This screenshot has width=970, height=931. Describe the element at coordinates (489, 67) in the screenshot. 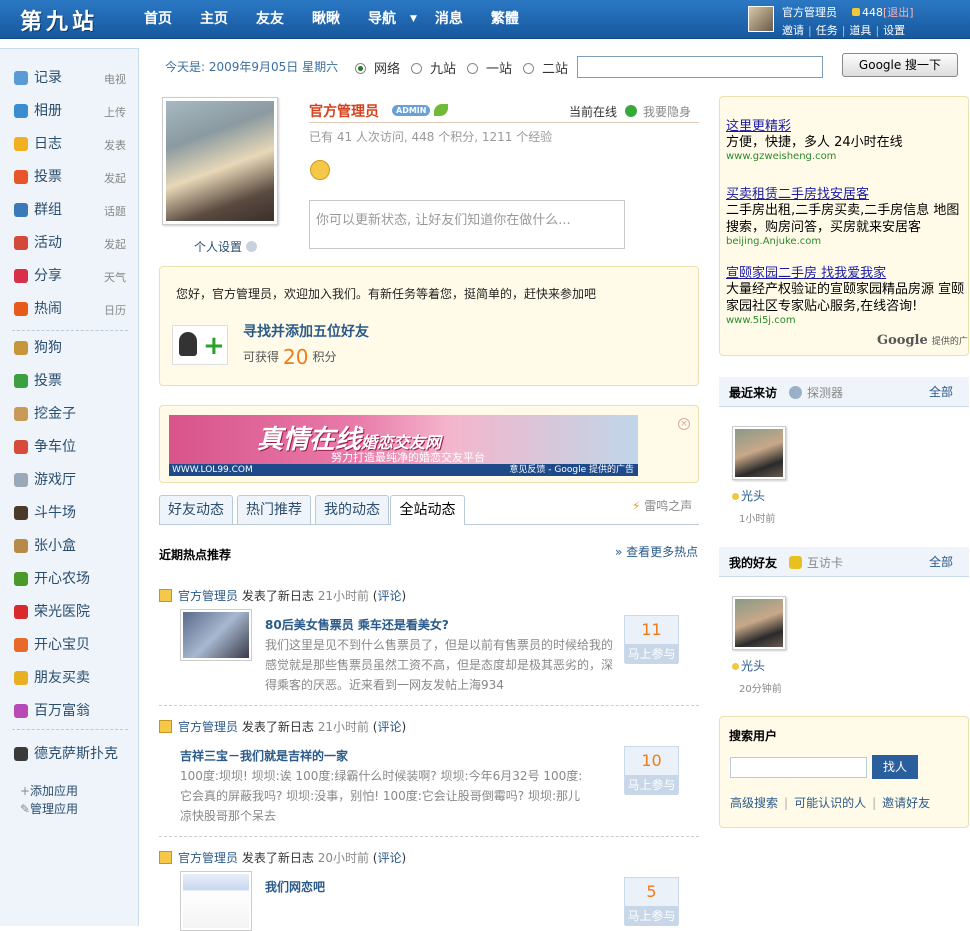

I see `radio-yizhan: 一站` at that location.